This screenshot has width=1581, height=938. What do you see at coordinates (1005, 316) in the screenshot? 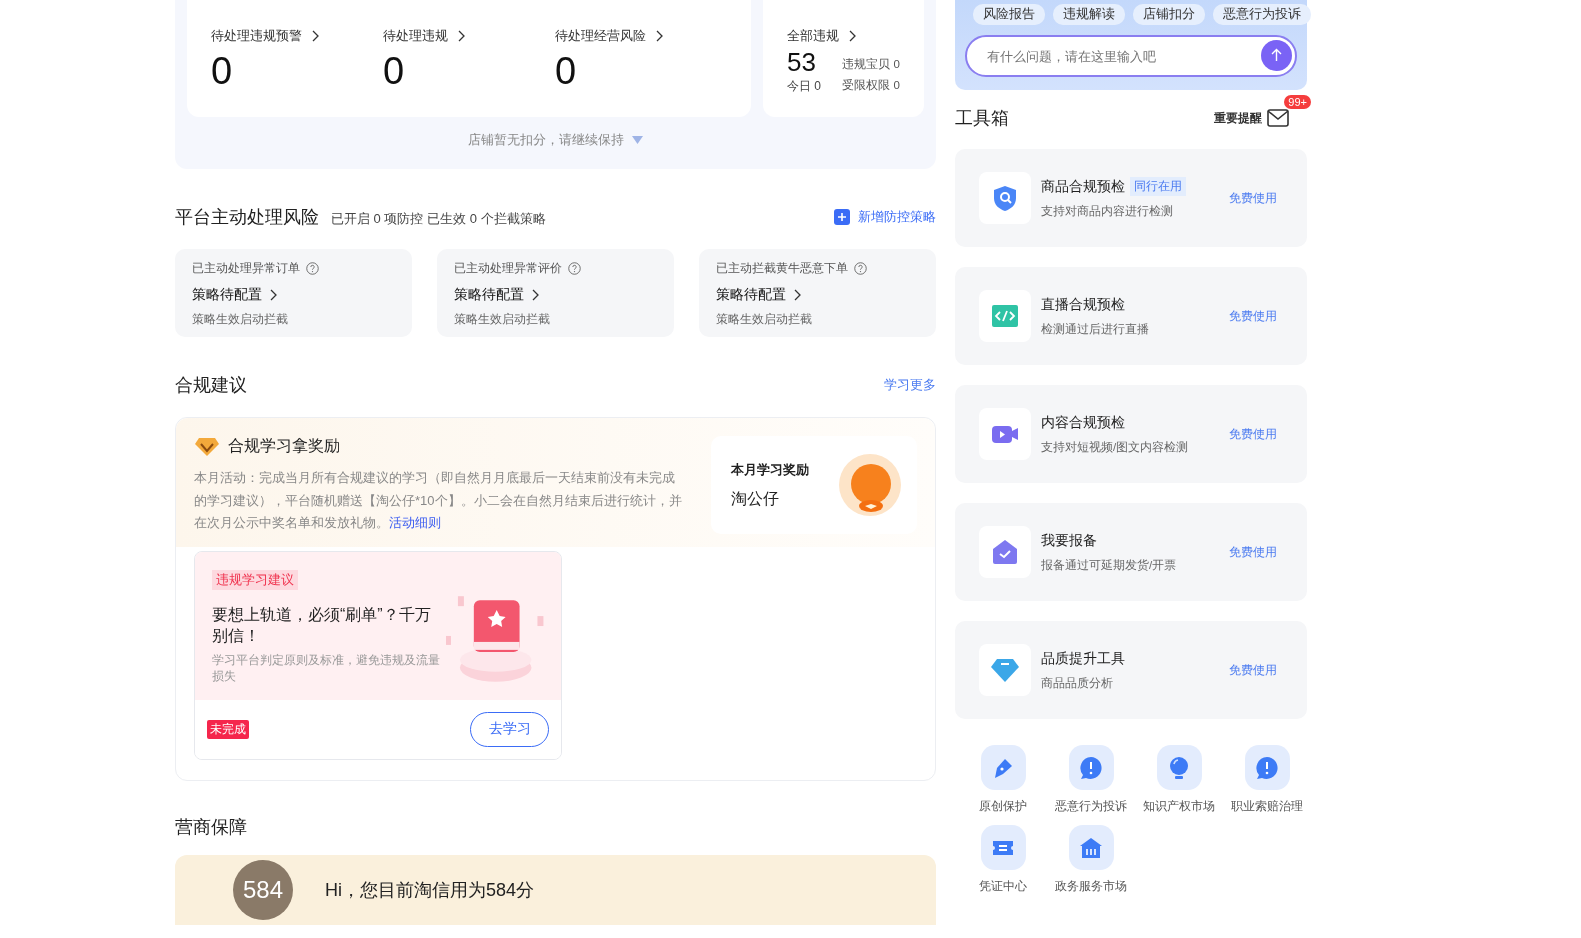
I see `code-icon` at bounding box center [1005, 316].